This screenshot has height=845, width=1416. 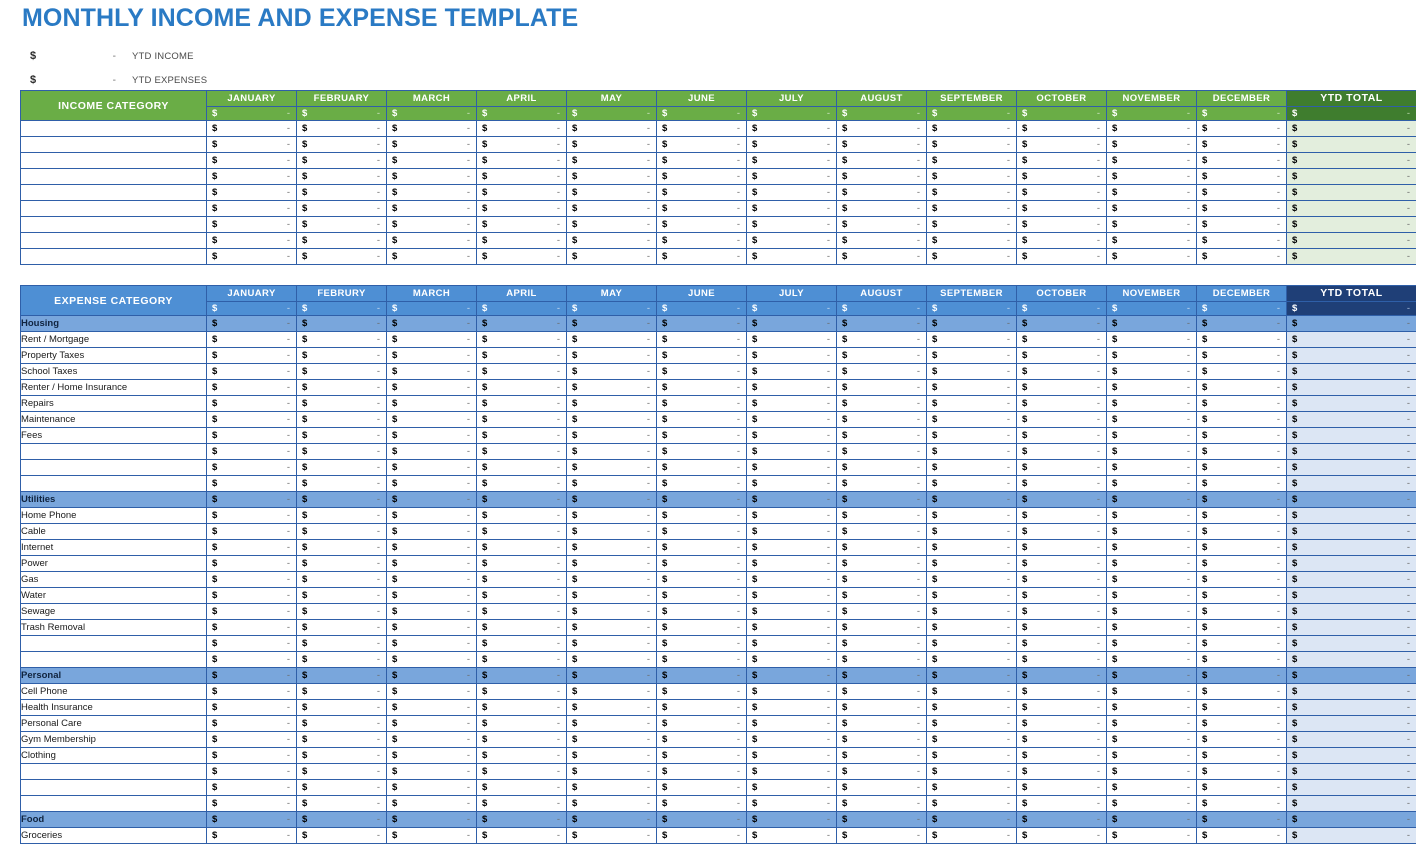 What do you see at coordinates (1351, 224) in the screenshot?
I see `income-ytd-r7: $ -` at bounding box center [1351, 224].